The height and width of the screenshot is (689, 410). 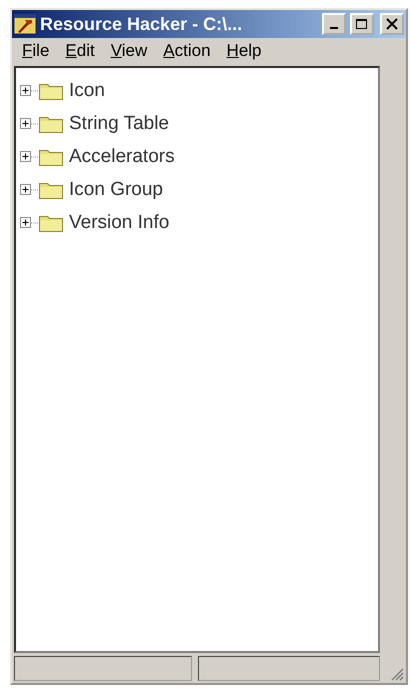 What do you see at coordinates (87, 91) in the screenshot?
I see `tree-item: Icon` at bounding box center [87, 91].